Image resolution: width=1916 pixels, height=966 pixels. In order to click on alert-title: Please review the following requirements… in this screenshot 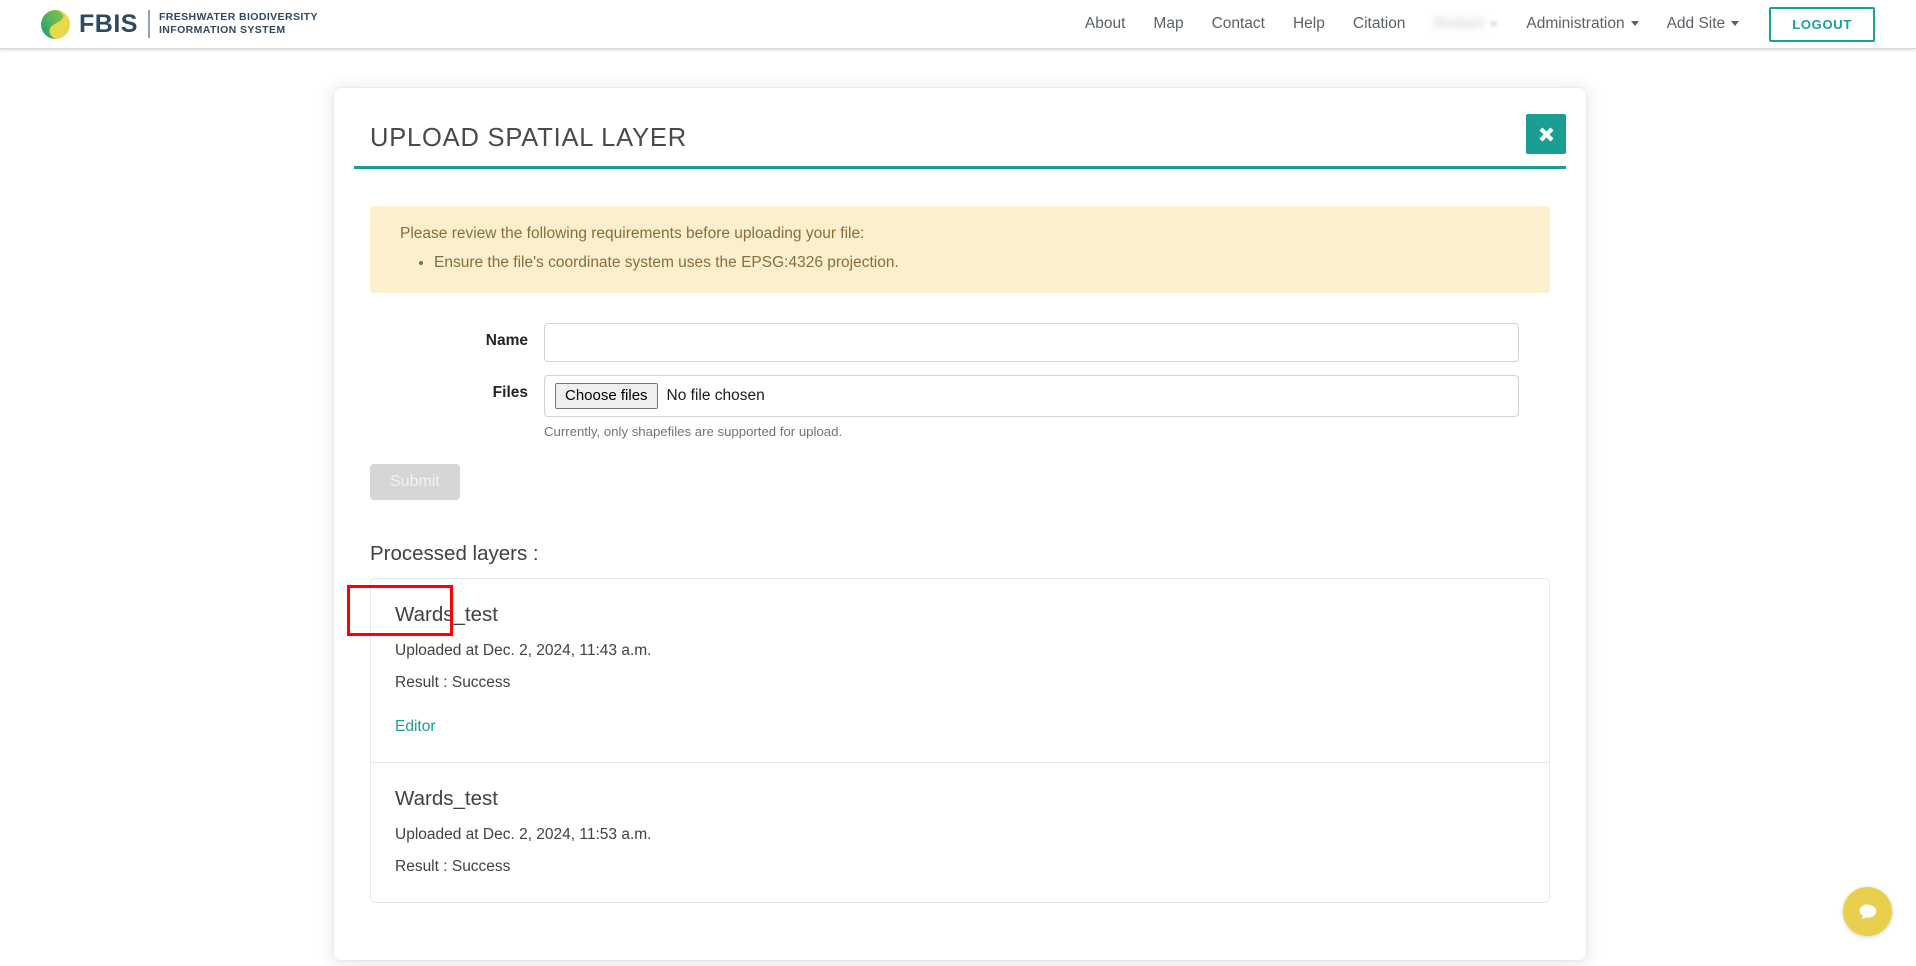, I will do `click(632, 233)`.